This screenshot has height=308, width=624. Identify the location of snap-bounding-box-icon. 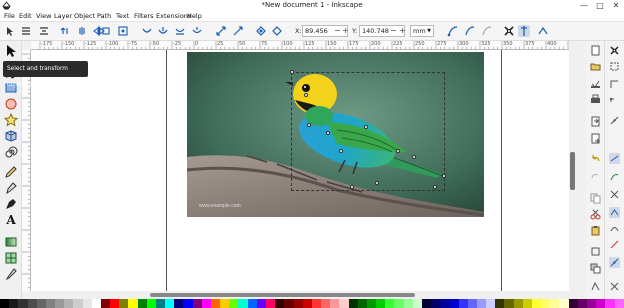
(524, 31).